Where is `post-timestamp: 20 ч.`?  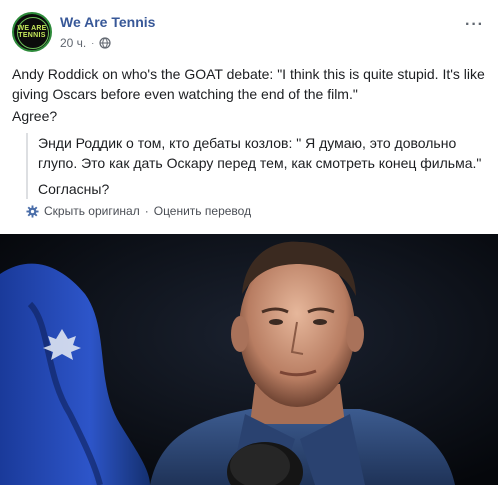
post-timestamp: 20 ч. is located at coordinates (73, 43).